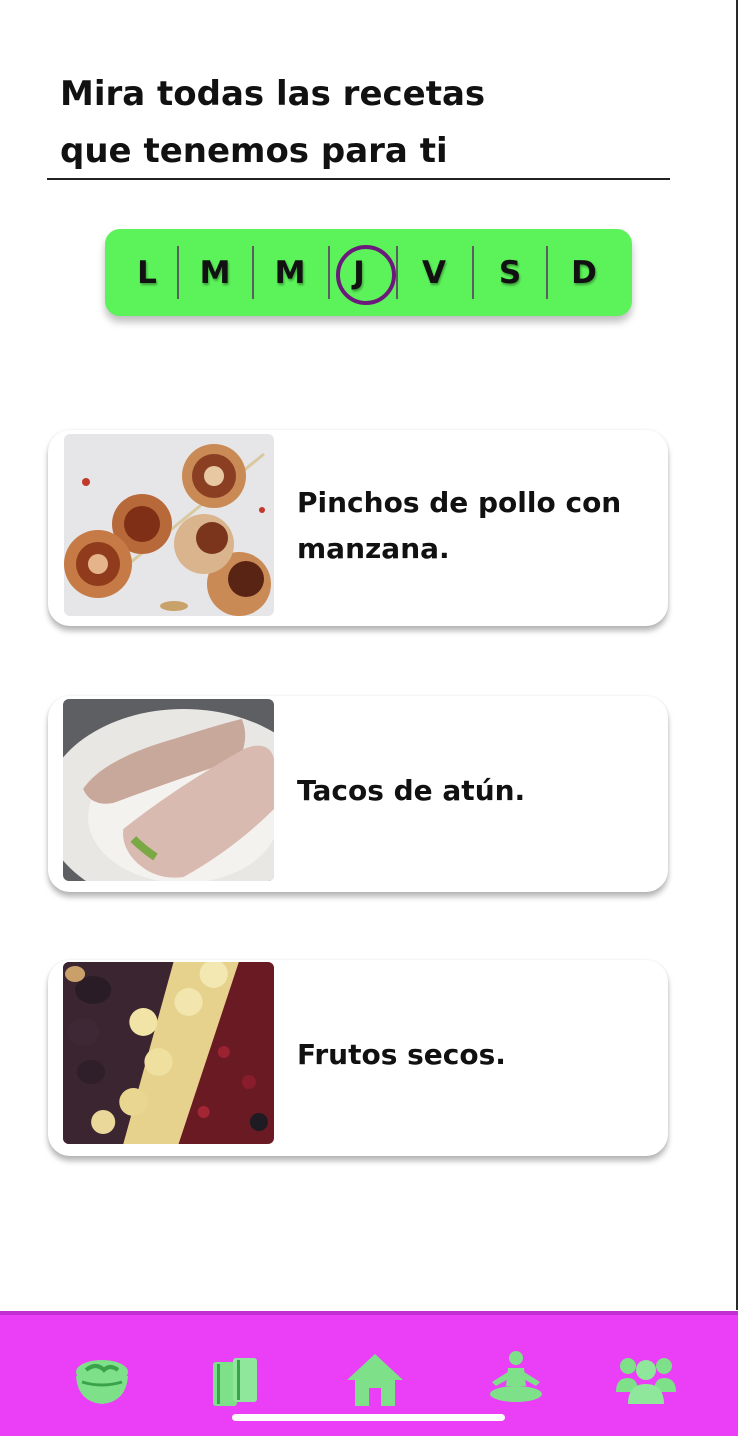 The image size is (738, 1436). Describe the element at coordinates (411, 790) in the screenshot. I see `recipe-title: Tacos de atún.` at that location.